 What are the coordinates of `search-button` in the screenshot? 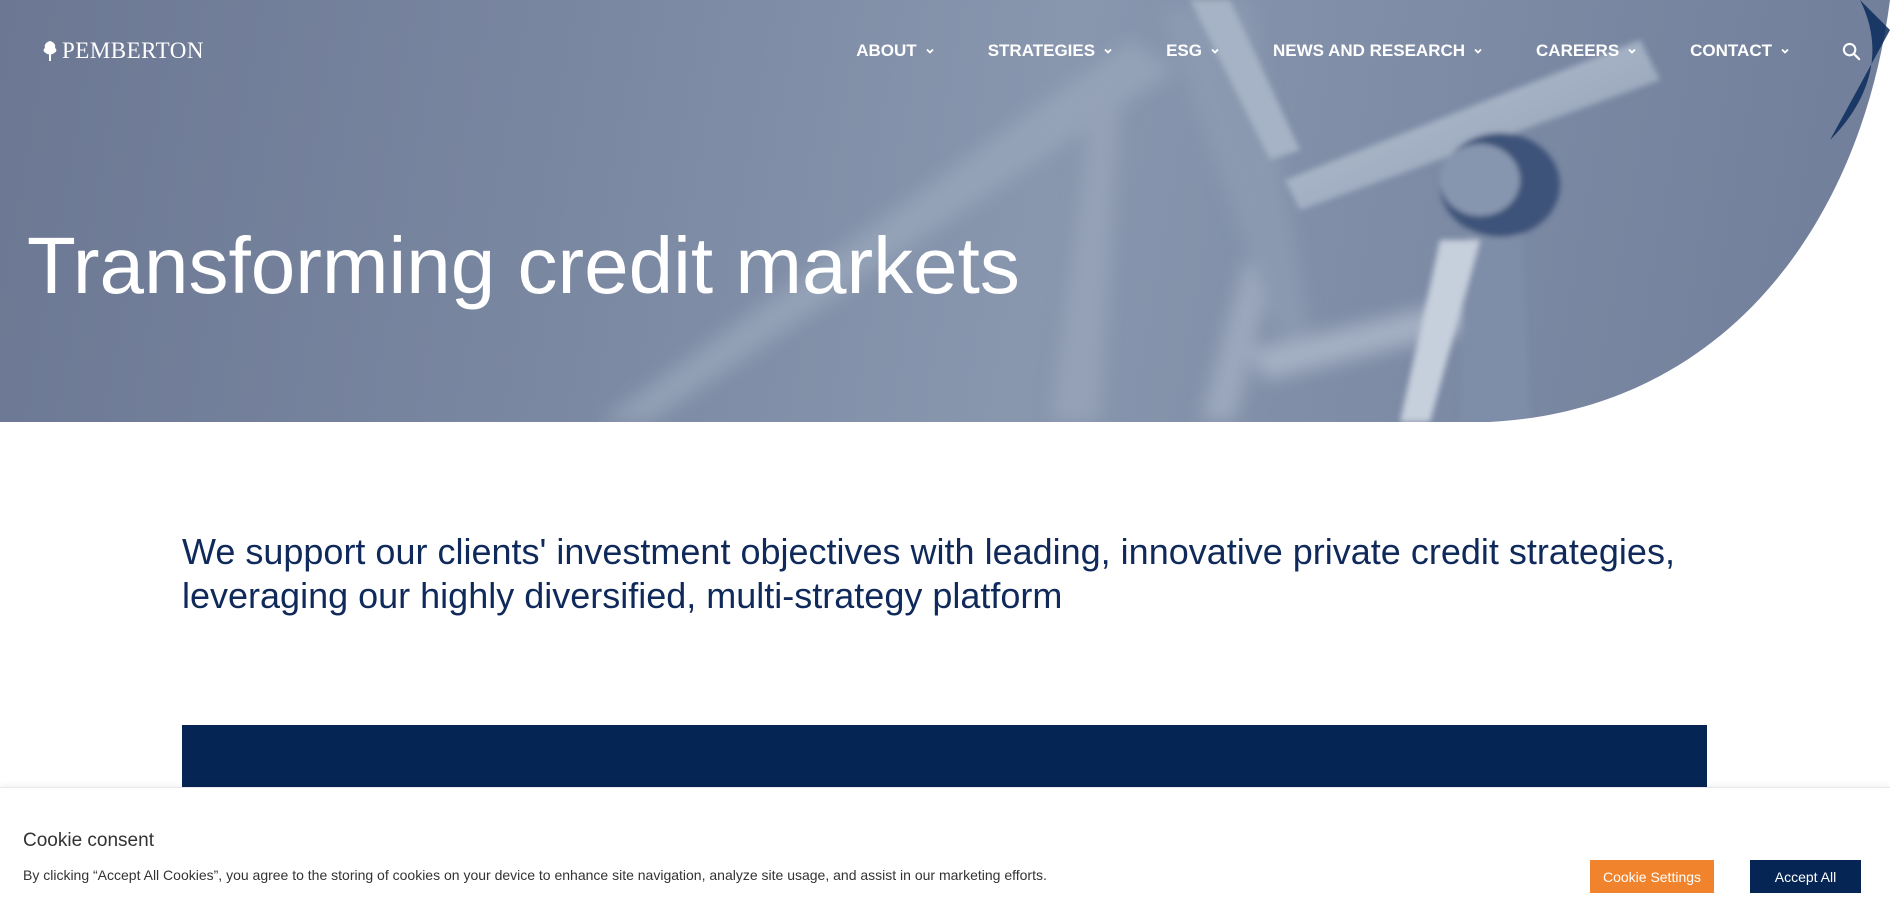 It's located at (1852, 51).